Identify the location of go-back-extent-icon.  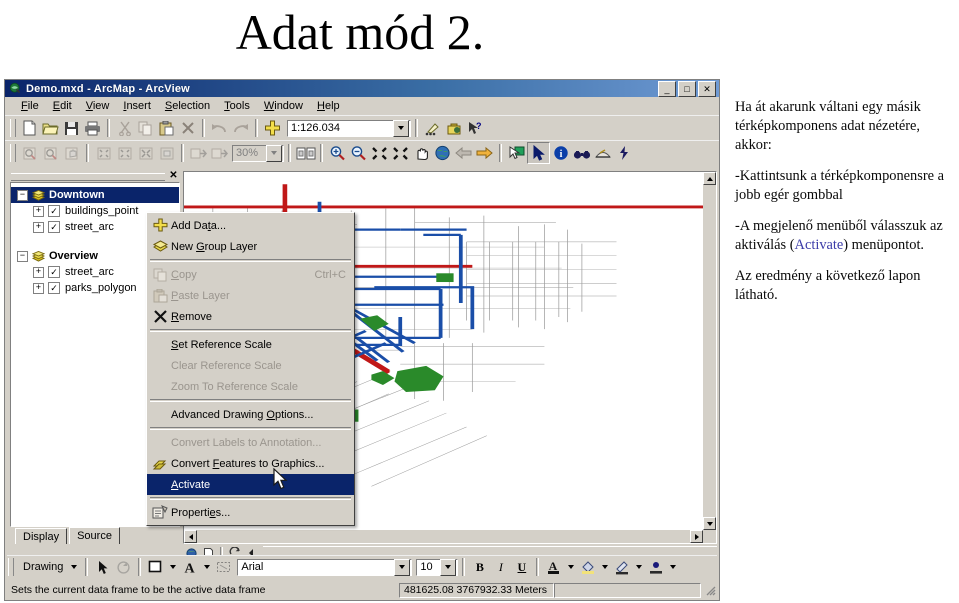
(198, 153).